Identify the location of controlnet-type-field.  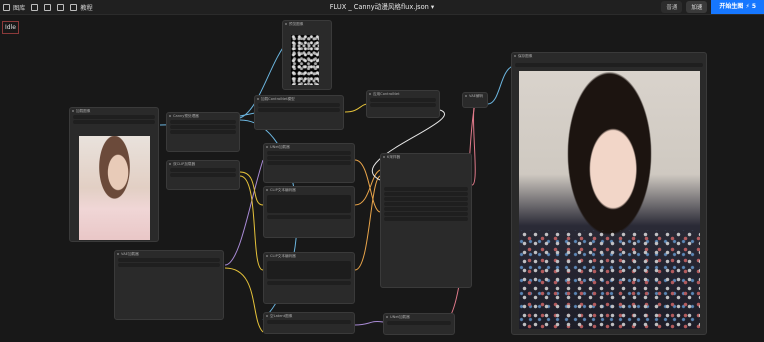
(299, 110).